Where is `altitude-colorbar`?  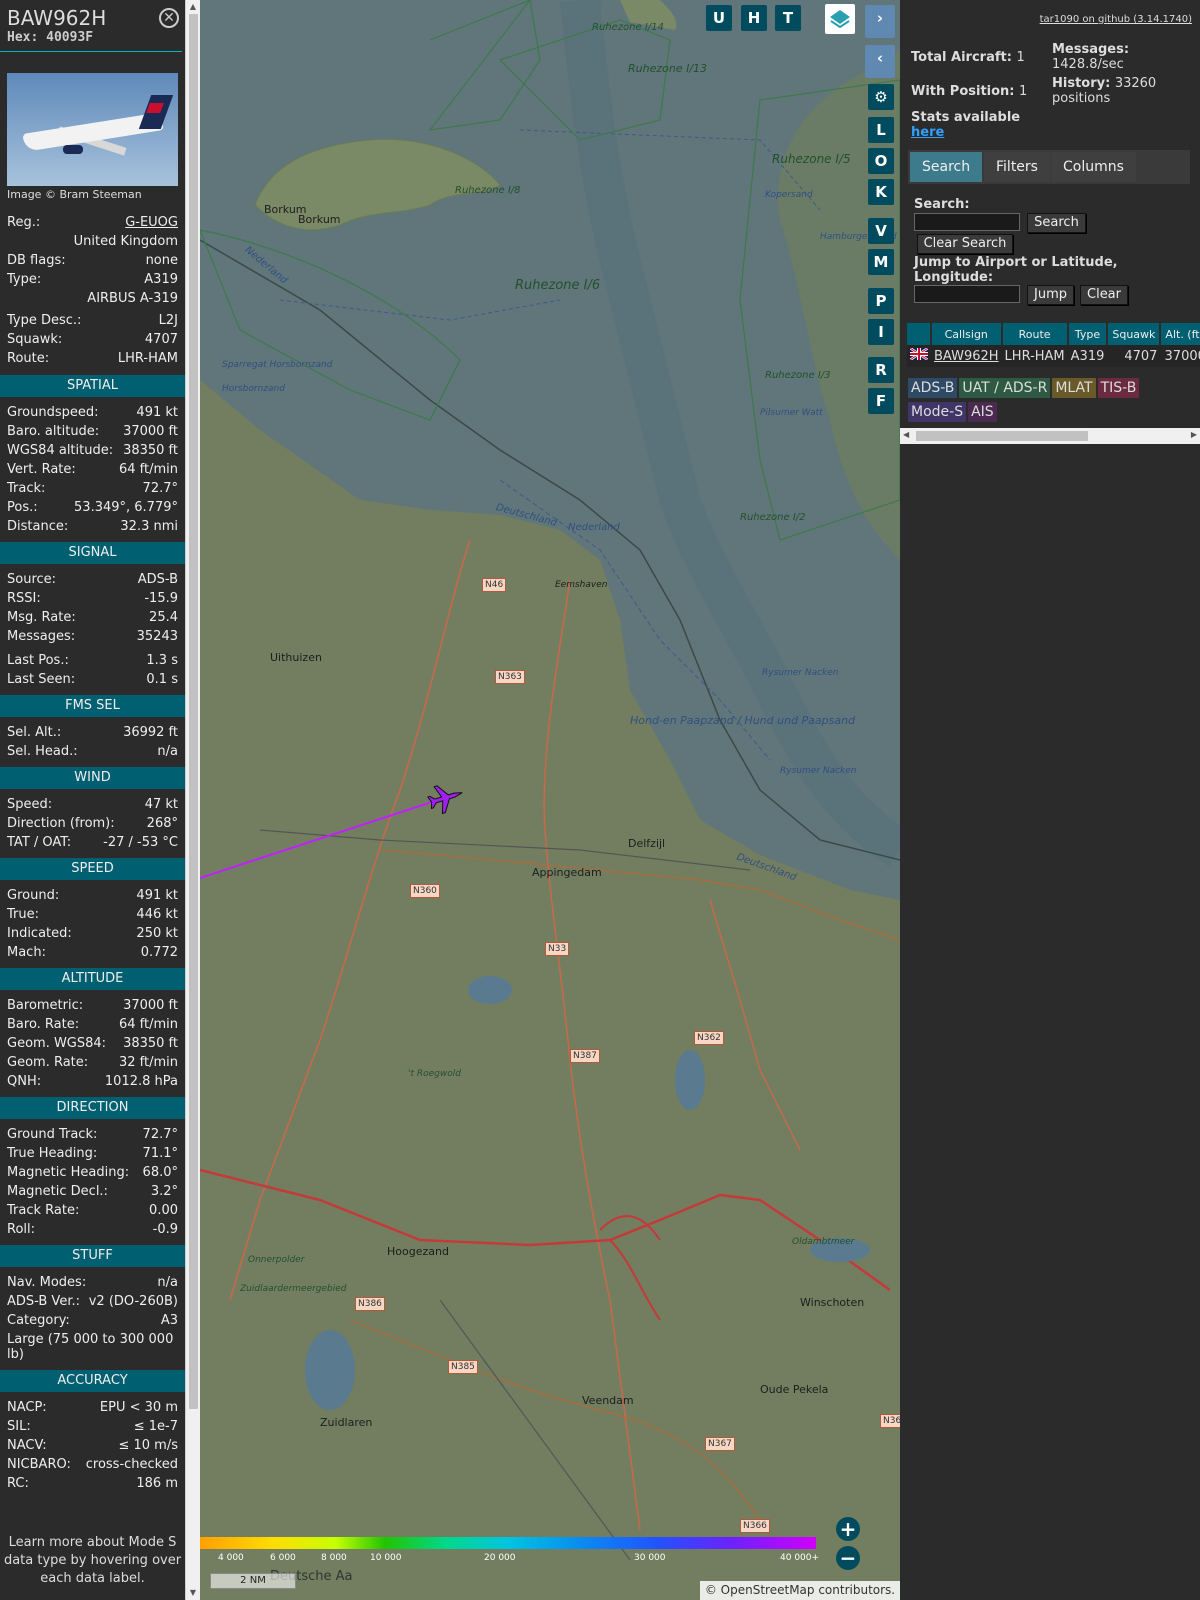
altitude-colorbar is located at coordinates (508, 1543).